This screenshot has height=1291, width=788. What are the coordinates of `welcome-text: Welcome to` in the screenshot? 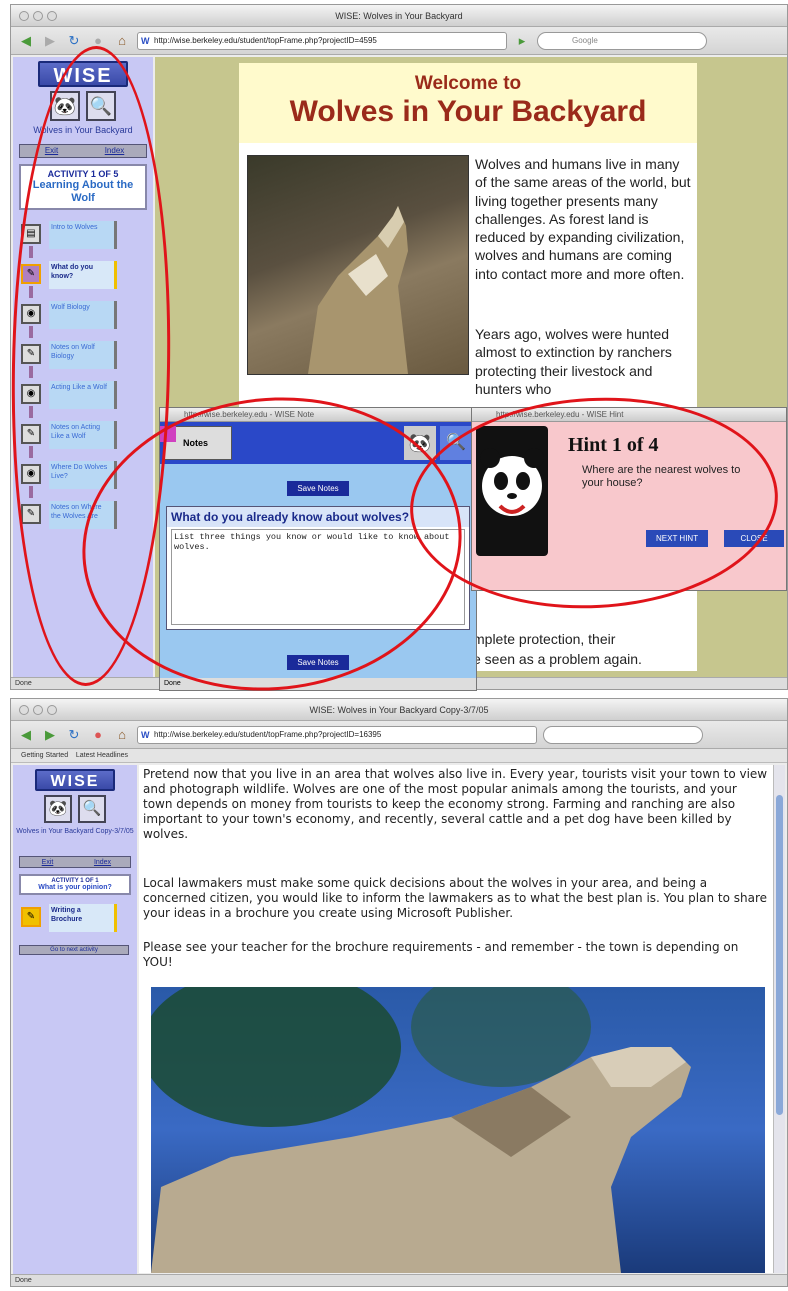 It's located at (468, 83).